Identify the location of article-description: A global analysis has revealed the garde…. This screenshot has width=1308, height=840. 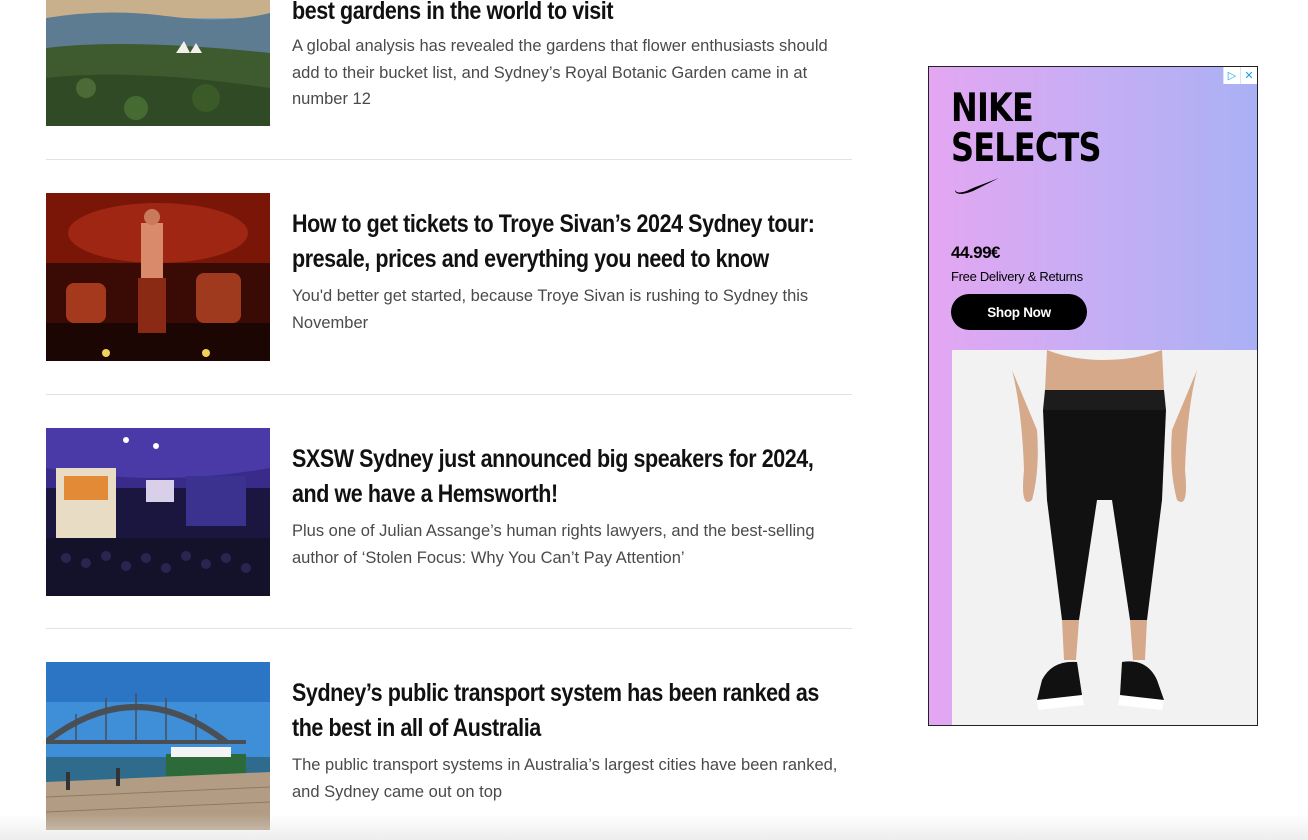
(560, 72).